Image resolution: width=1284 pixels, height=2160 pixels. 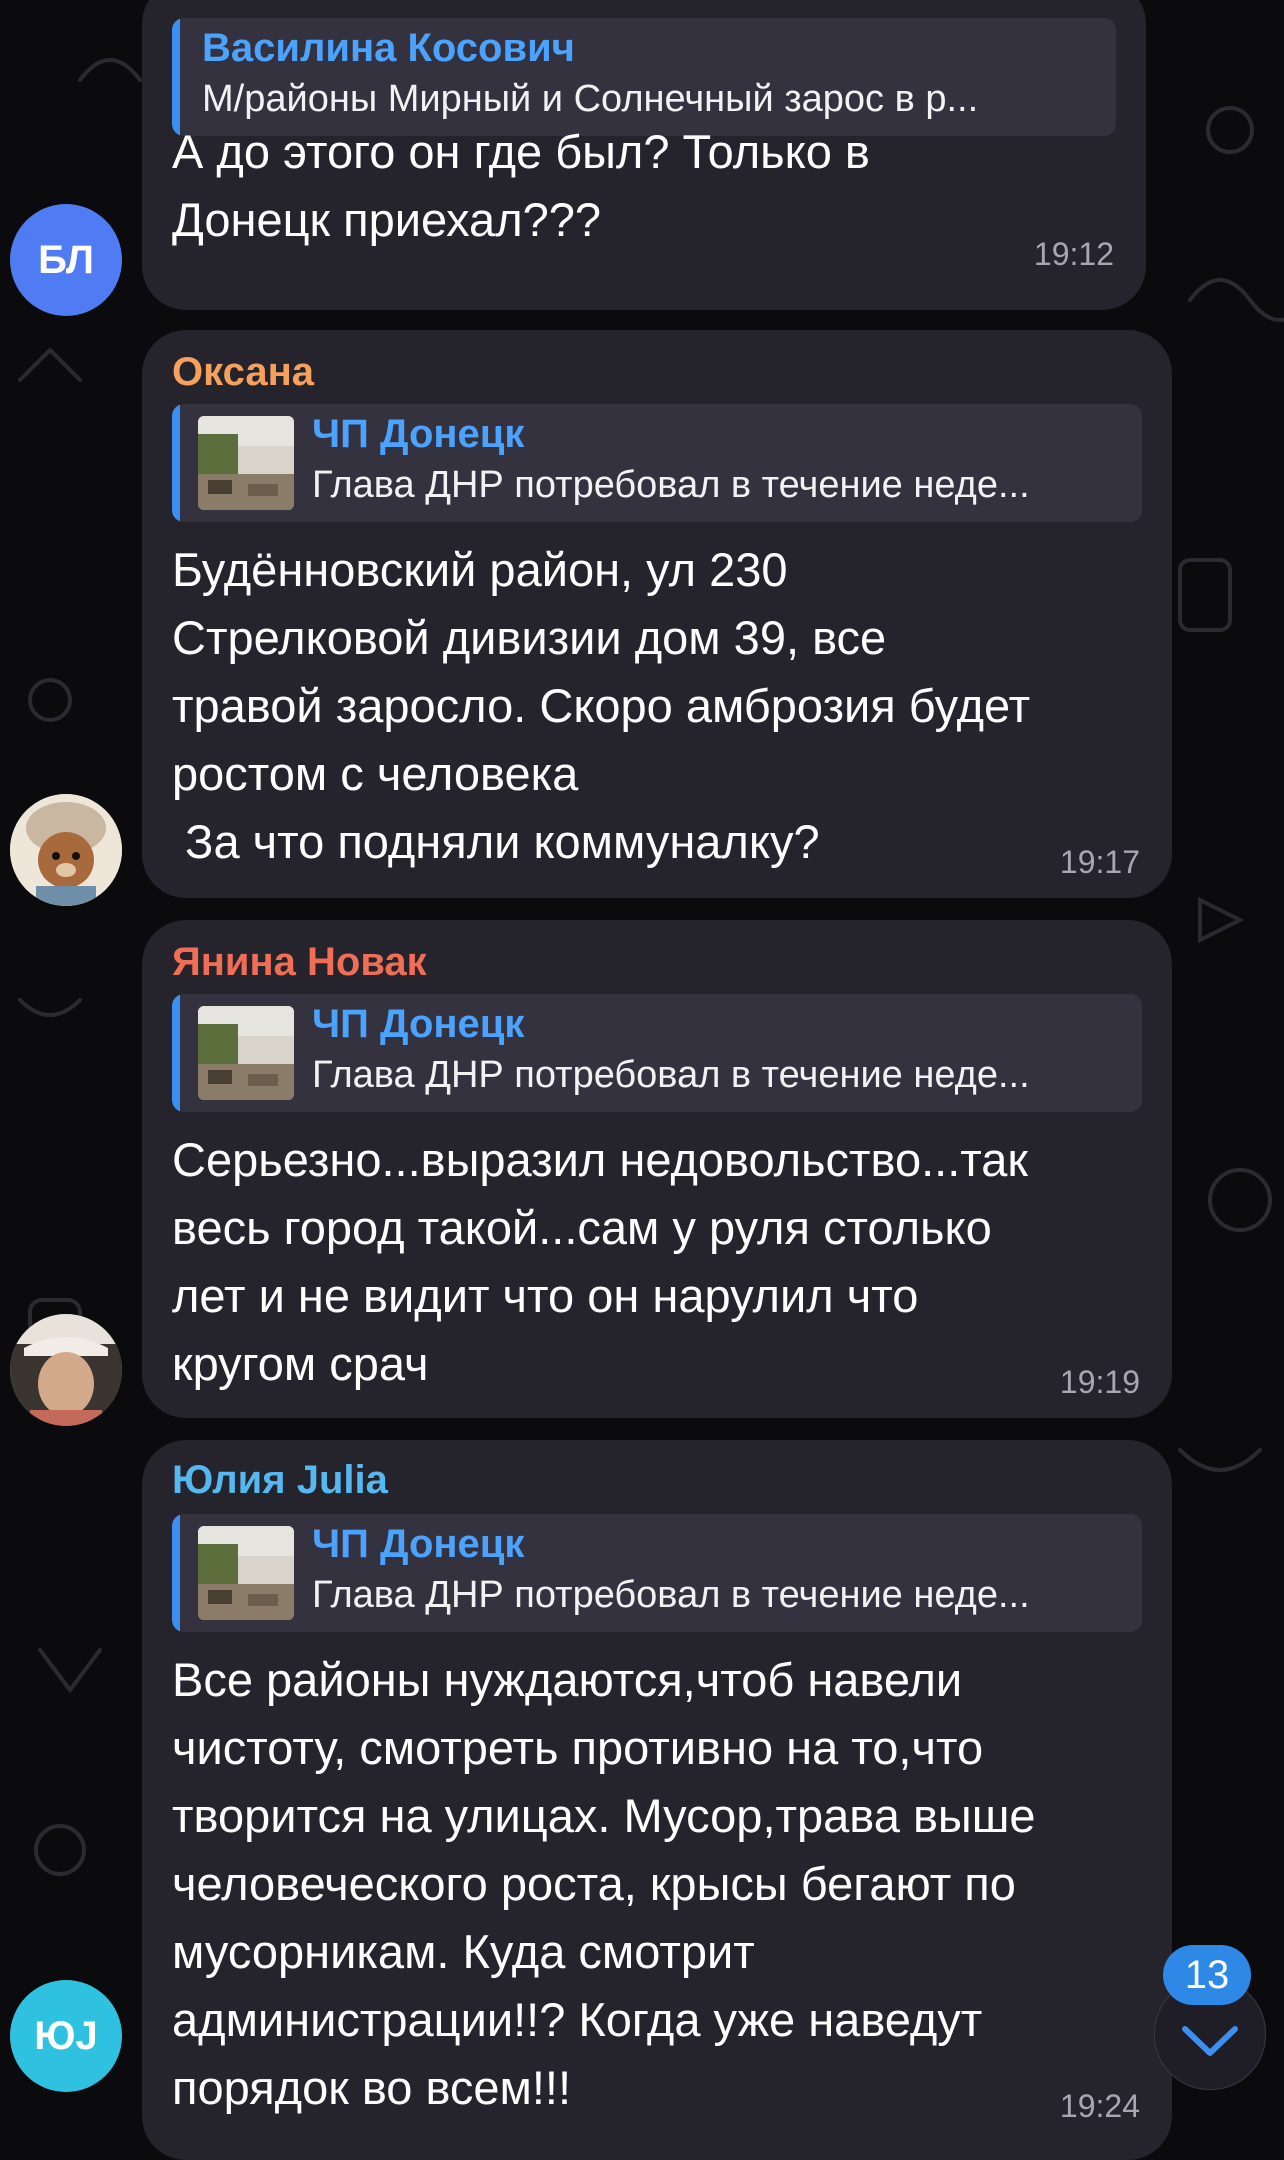 I want to click on avatar: ЮJ, so click(x=66, y=2036).